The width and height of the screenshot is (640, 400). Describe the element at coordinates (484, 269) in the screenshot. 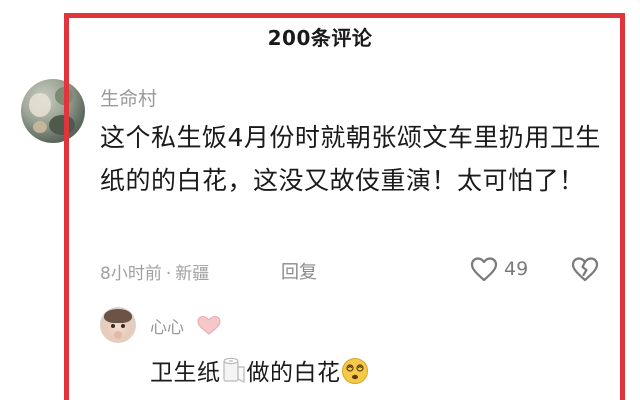

I see `heart-outline-icon` at that location.